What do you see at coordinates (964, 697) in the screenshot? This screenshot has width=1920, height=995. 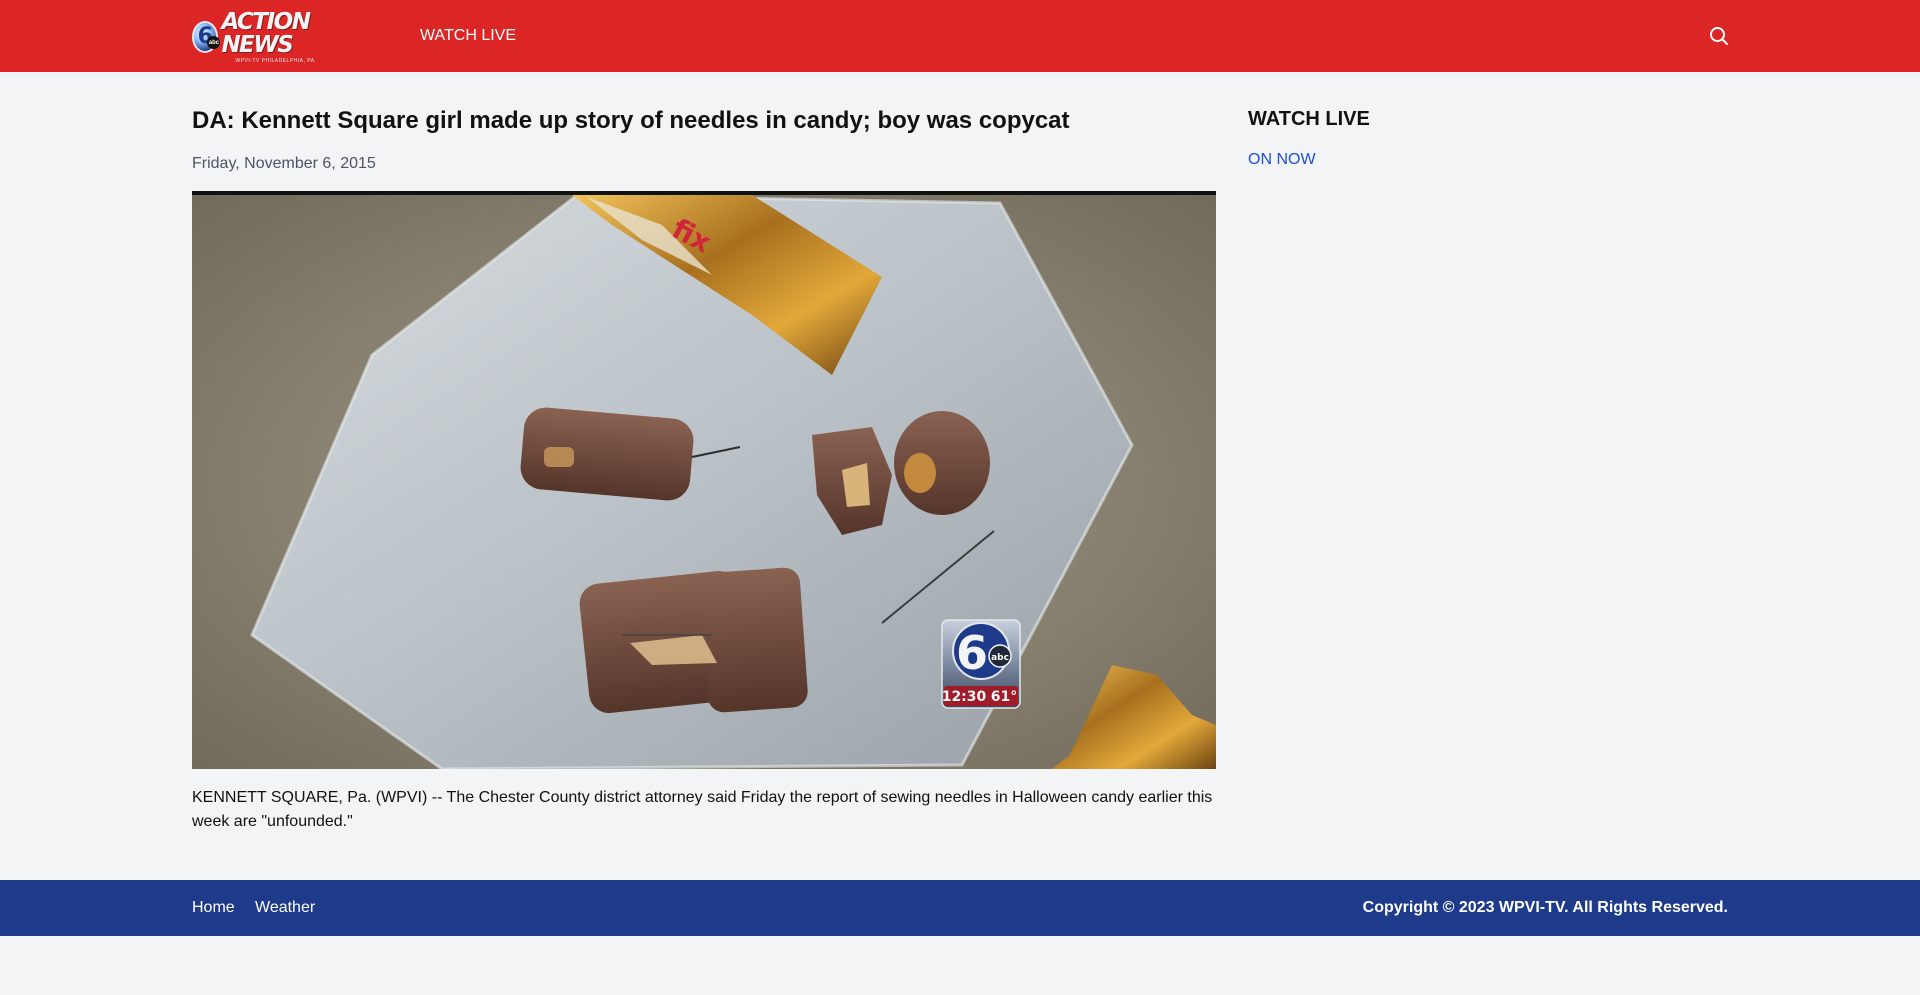 I see `image-bug-time: 12:30` at bounding box center [964, 697].